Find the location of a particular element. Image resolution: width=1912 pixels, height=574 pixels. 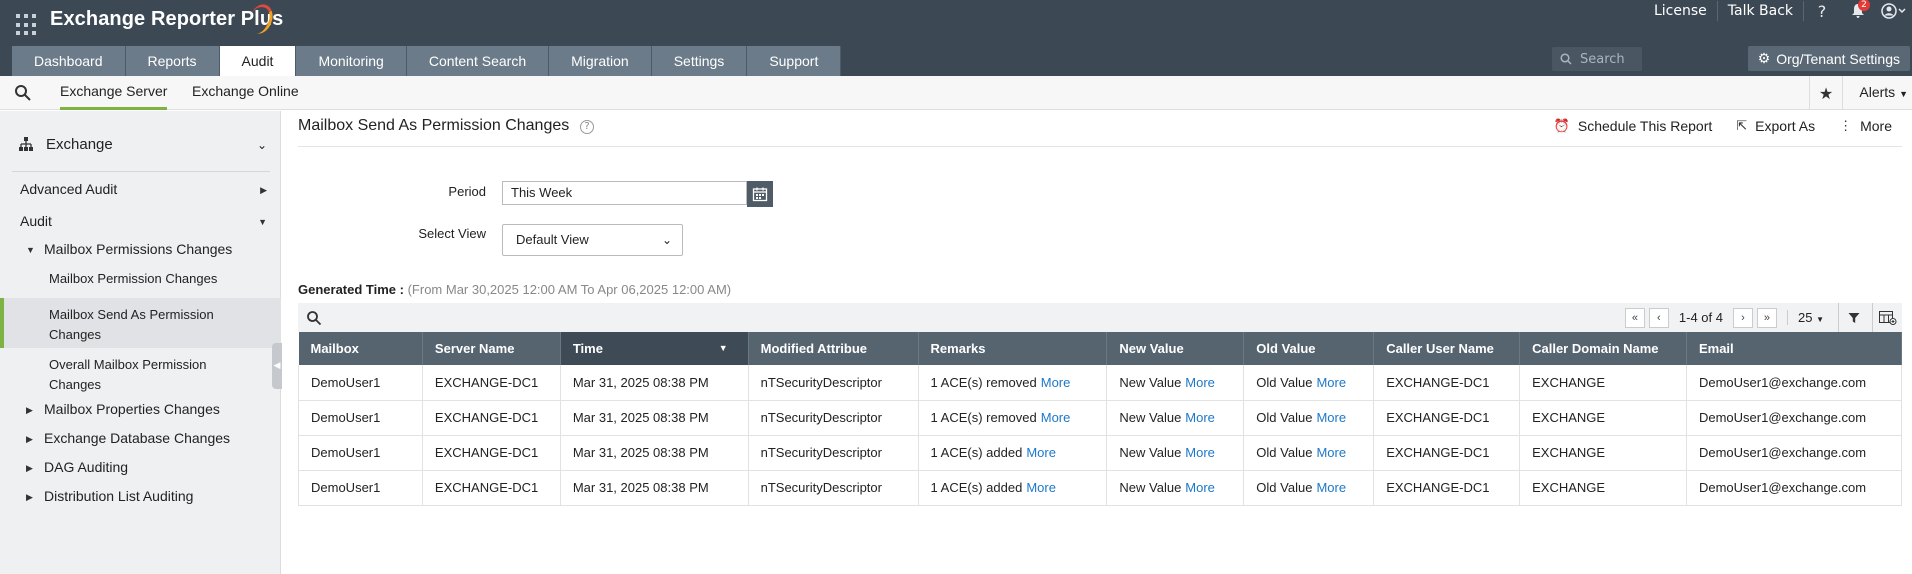

sidebar-item-overall-mailbox-permission-changes: Overall Mailbox Permission Changes is located at coordinates (140, 377).